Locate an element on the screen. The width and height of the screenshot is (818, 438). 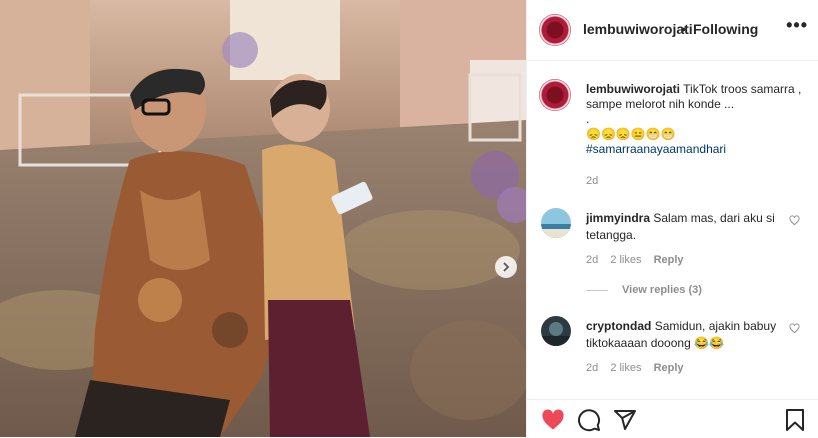
caption-username: lembuwiworojati is located at coordinates (633, 89).